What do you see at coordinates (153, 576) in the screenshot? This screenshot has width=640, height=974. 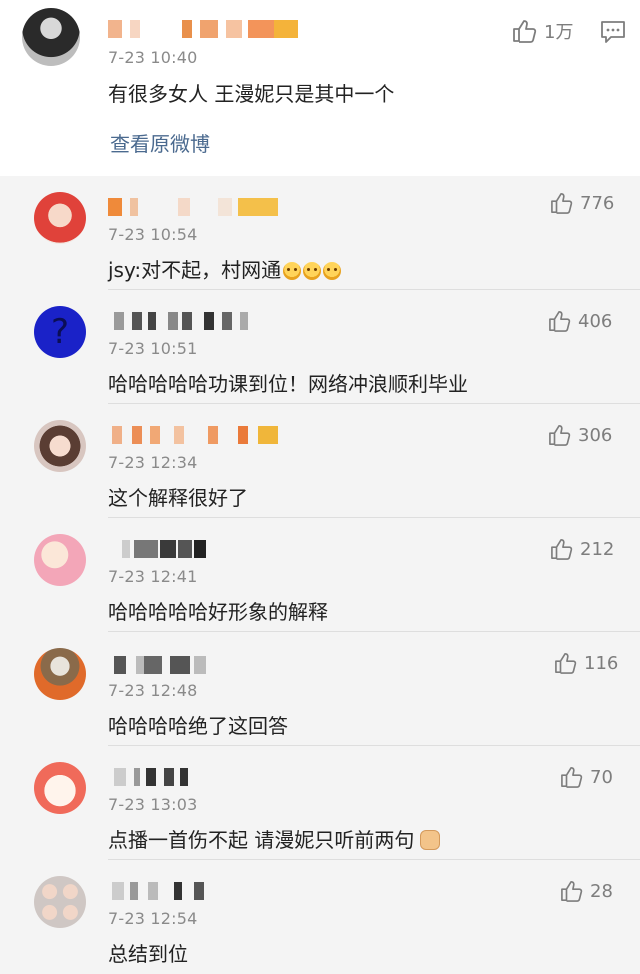 I see `comment-time: 7-23 12:41` at bounding box center [153, 576].